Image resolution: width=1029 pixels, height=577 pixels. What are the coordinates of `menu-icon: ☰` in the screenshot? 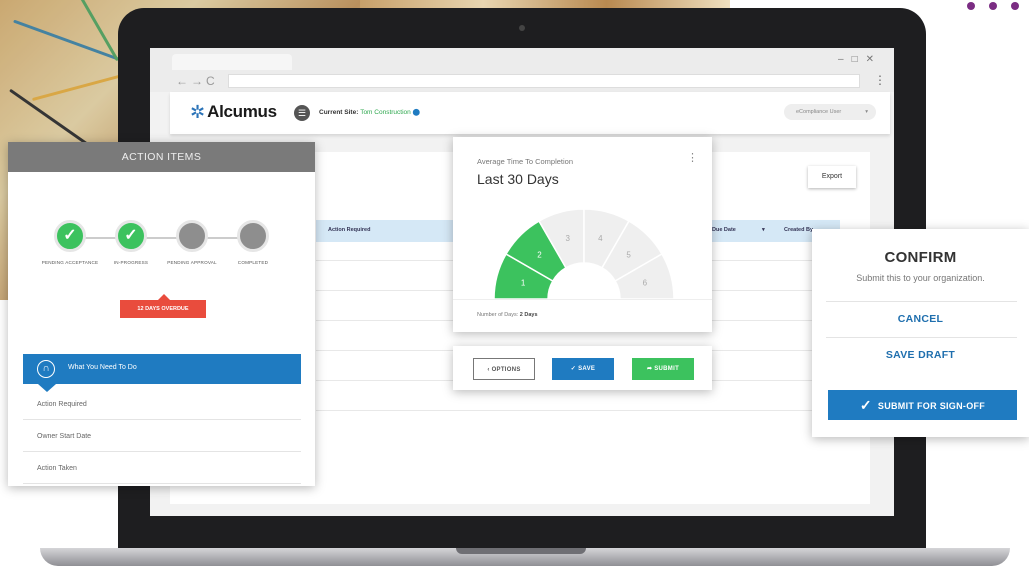 It's located at (302, 113).